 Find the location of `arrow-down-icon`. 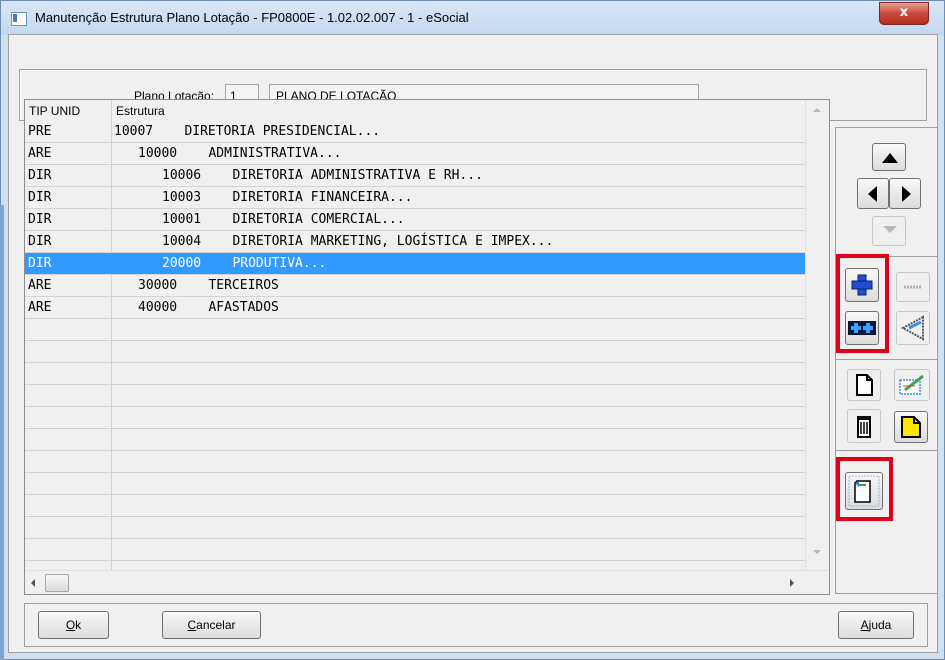

arrow-down-icon is located at coordinates (890, 229).